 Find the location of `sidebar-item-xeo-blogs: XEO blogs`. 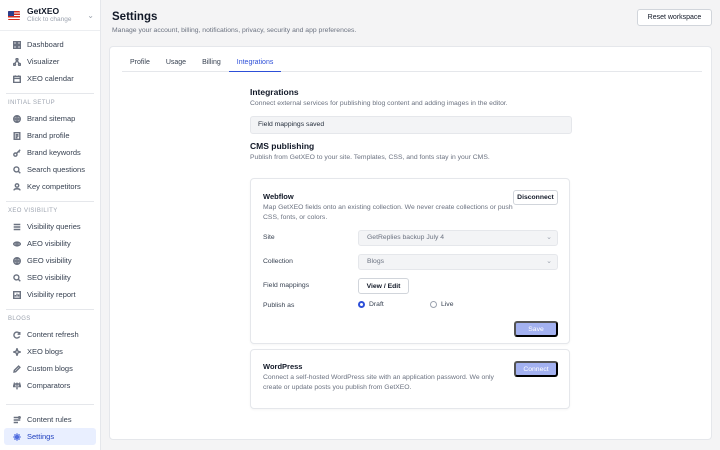

sidebar-item-xeo-blogs: XEO blogs is located at coordinates (50, 351).